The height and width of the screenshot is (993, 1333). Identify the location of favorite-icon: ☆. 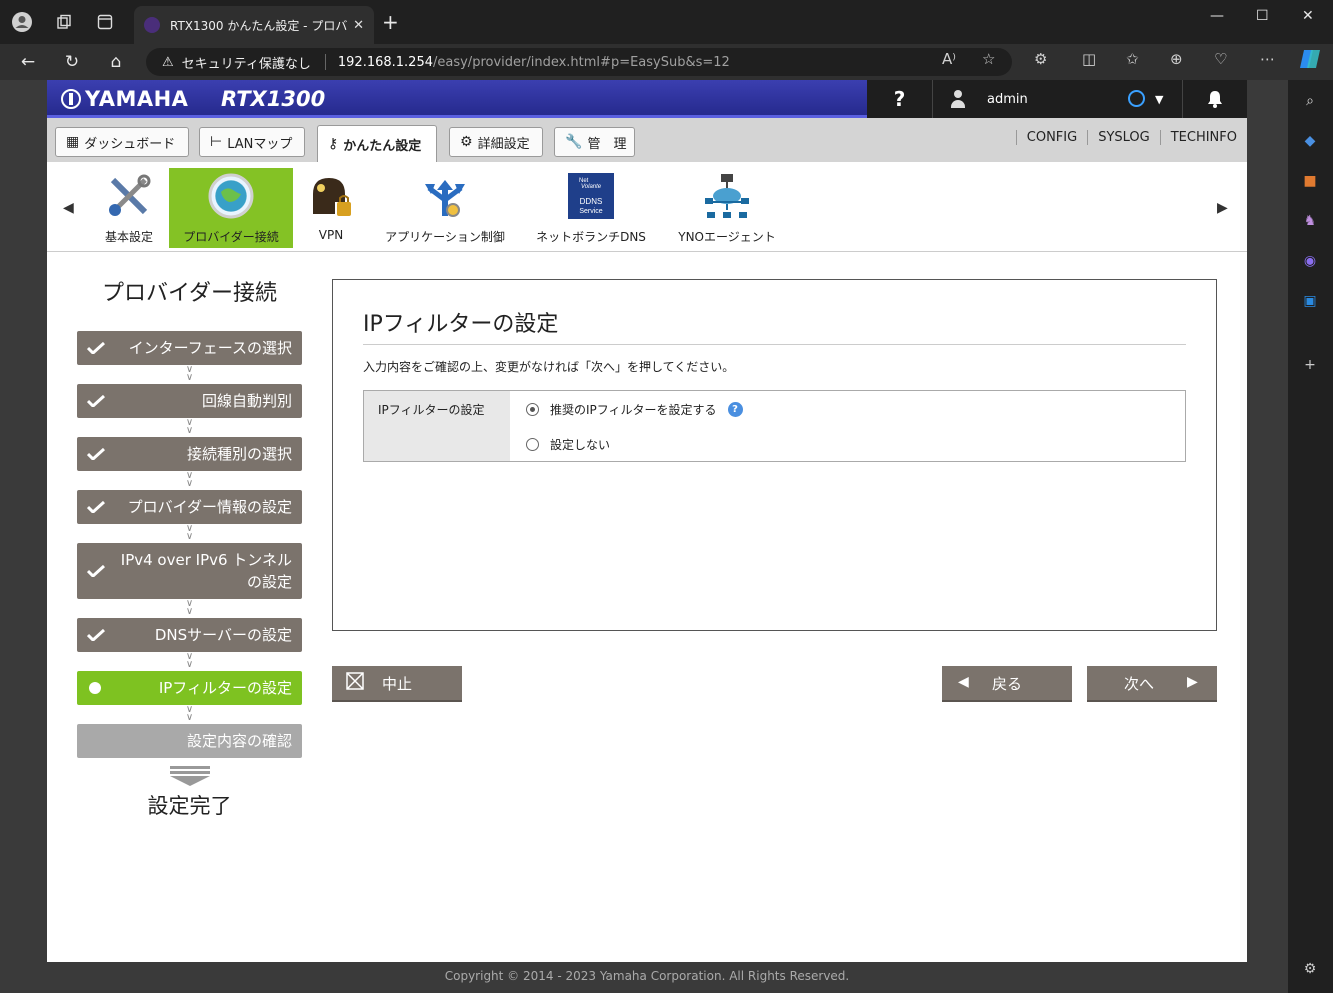
(988, 59).